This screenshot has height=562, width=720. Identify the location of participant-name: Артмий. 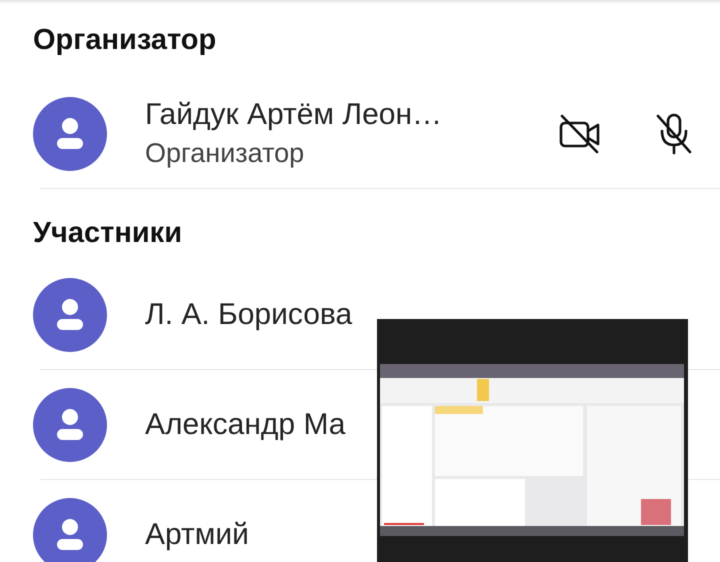
(197, 535).